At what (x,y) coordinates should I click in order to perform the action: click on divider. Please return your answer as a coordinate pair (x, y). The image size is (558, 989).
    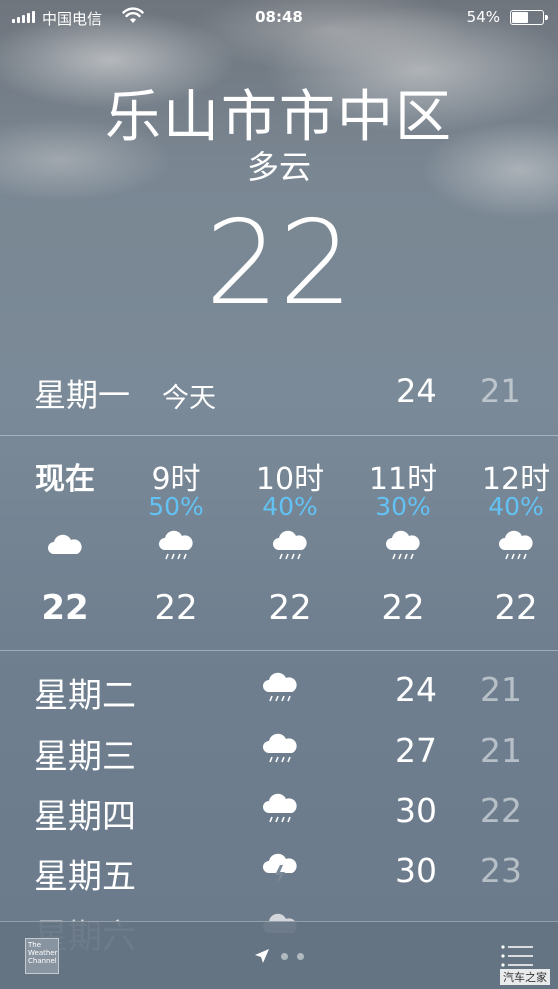
    Looking at the image, I should click on (279, 650).